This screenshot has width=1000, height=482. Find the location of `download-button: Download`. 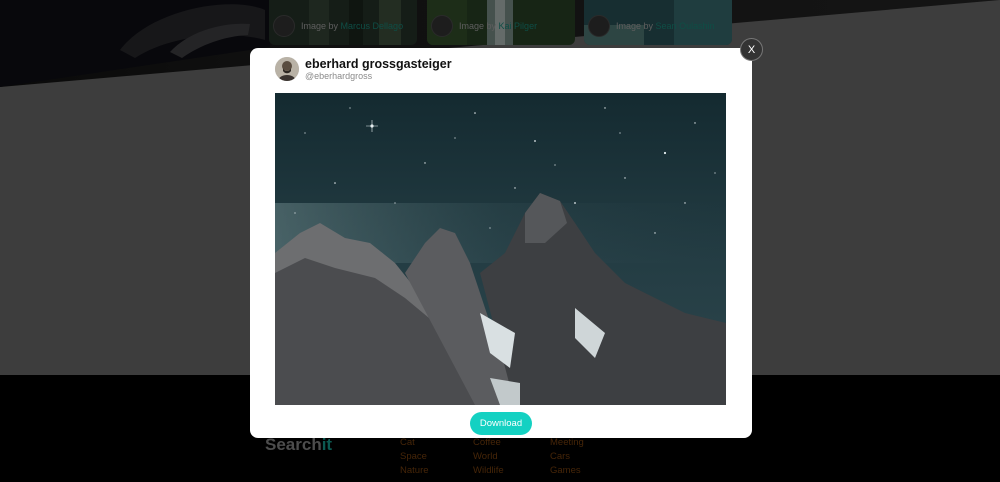

download-button: Download is located at coordinates (501, 423).